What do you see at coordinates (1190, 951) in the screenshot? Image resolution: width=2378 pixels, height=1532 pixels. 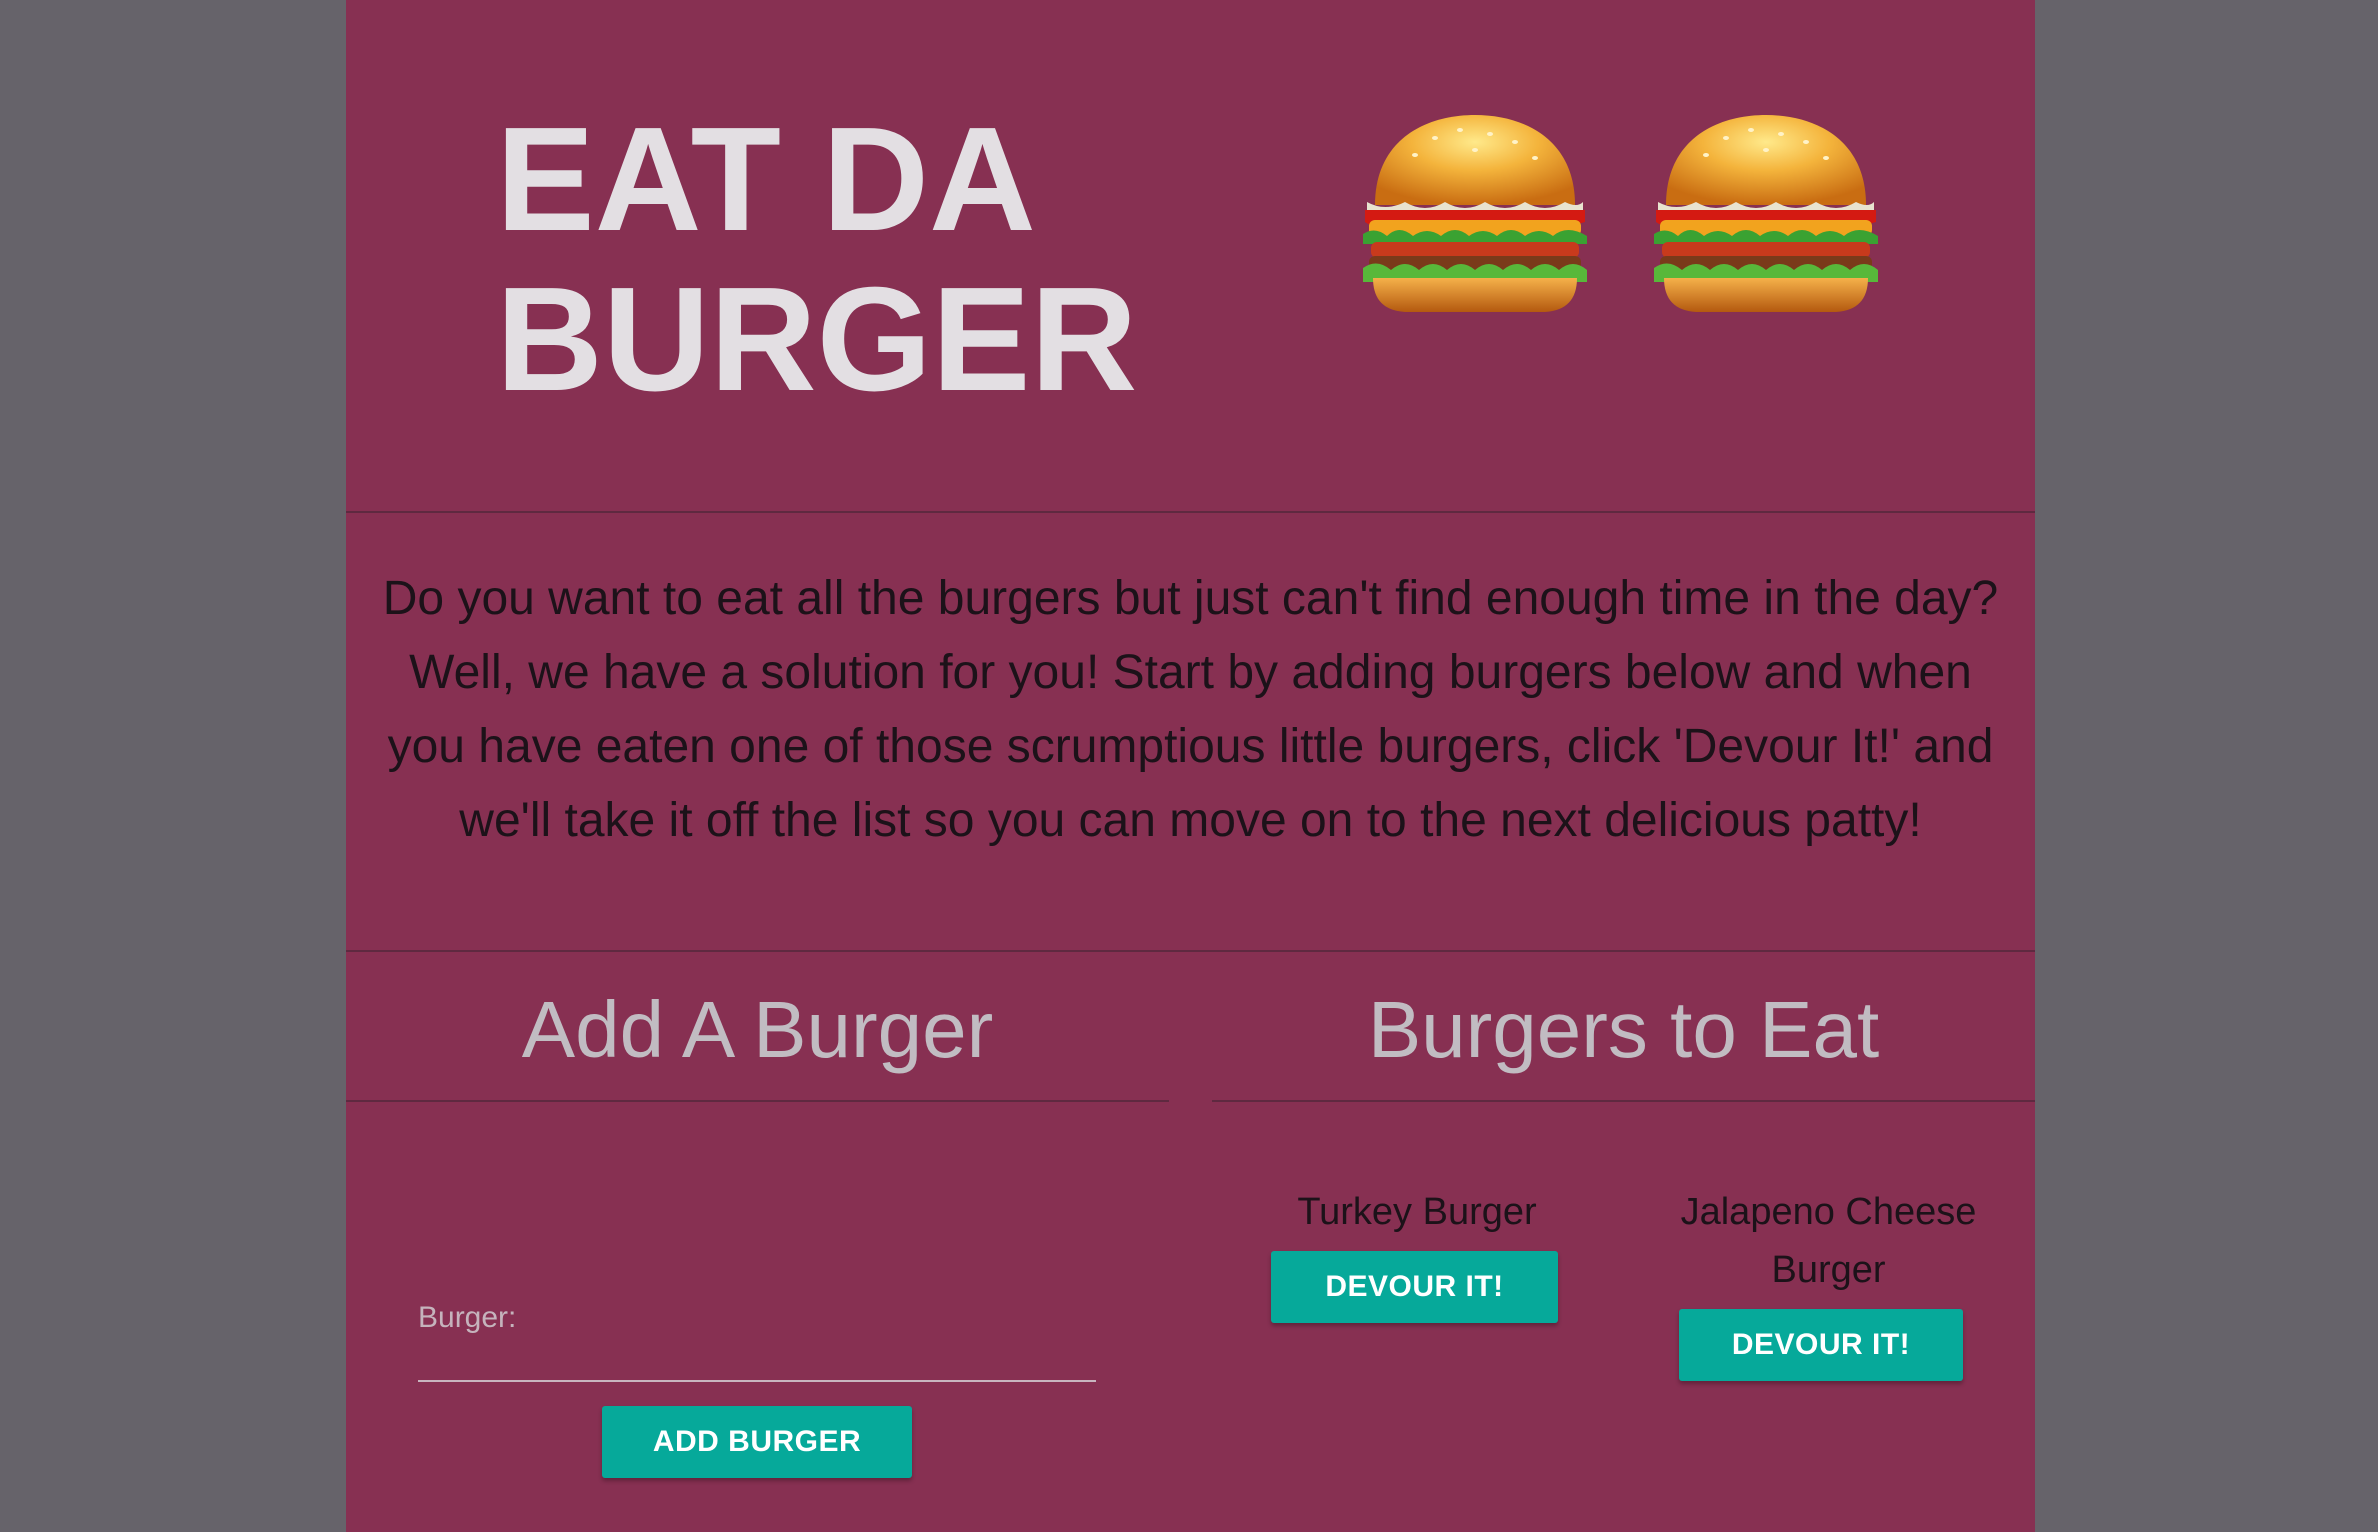 I see `intro-divider` at bounding box center [1190, 951].